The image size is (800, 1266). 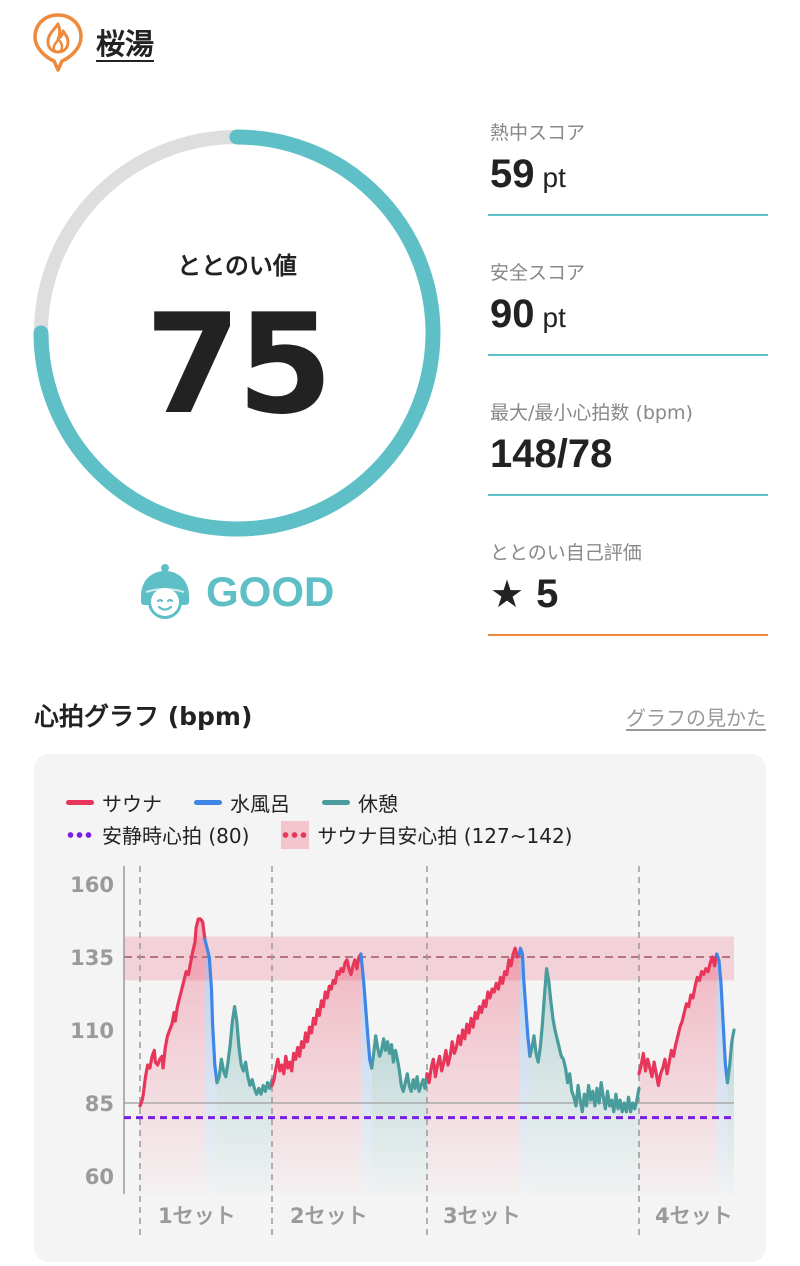 What do you see at coordinates (528, 314) in the screenshot?
I see `stat-value: 90 pt` at bounding box center [528, 314].